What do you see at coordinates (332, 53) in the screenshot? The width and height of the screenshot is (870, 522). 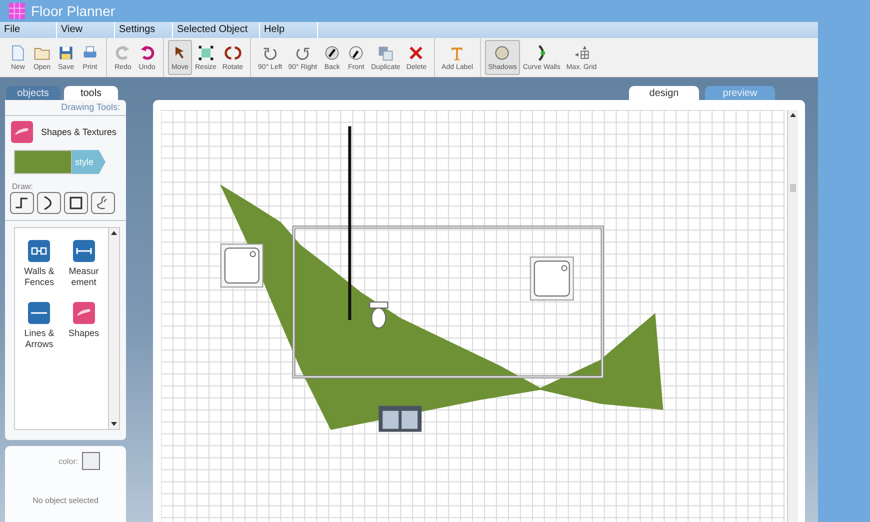 I see `send-back-icon` at bounding box center [332, 53].